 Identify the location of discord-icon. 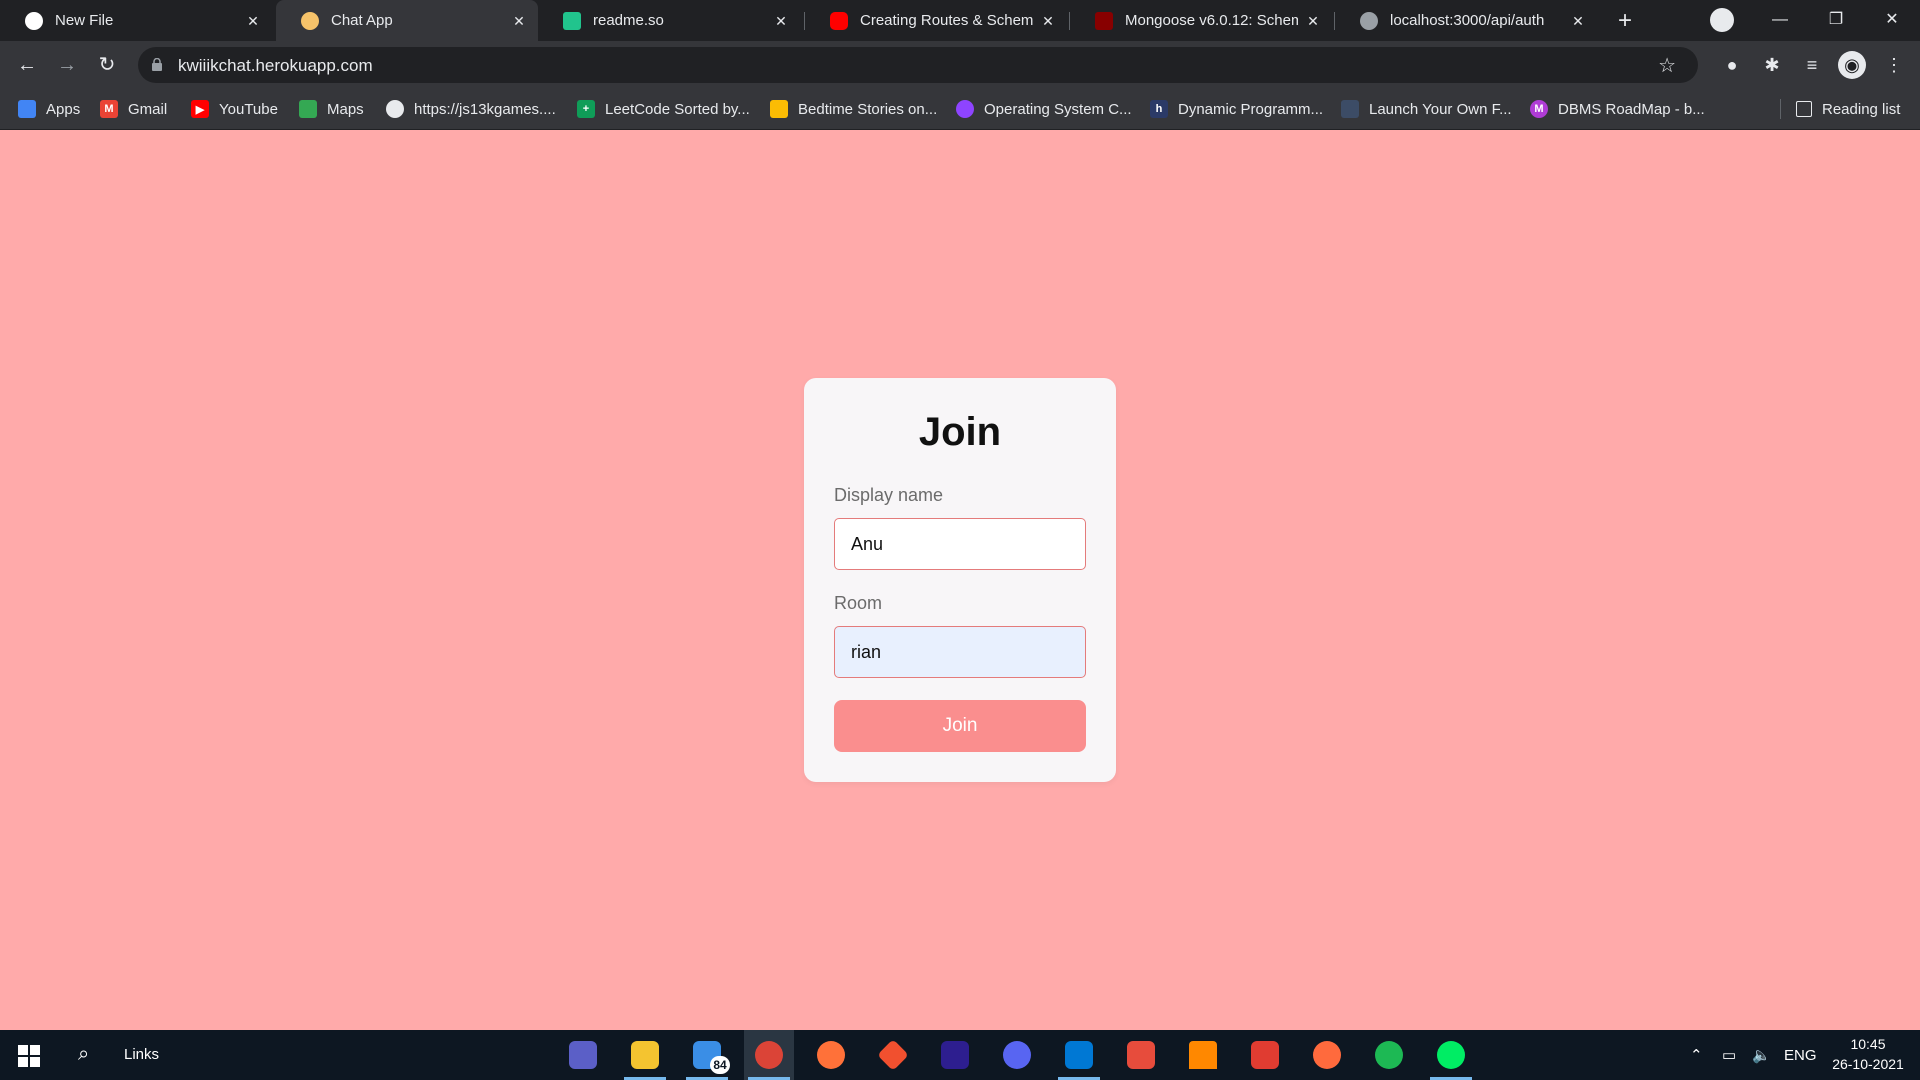
(1017, 1055).